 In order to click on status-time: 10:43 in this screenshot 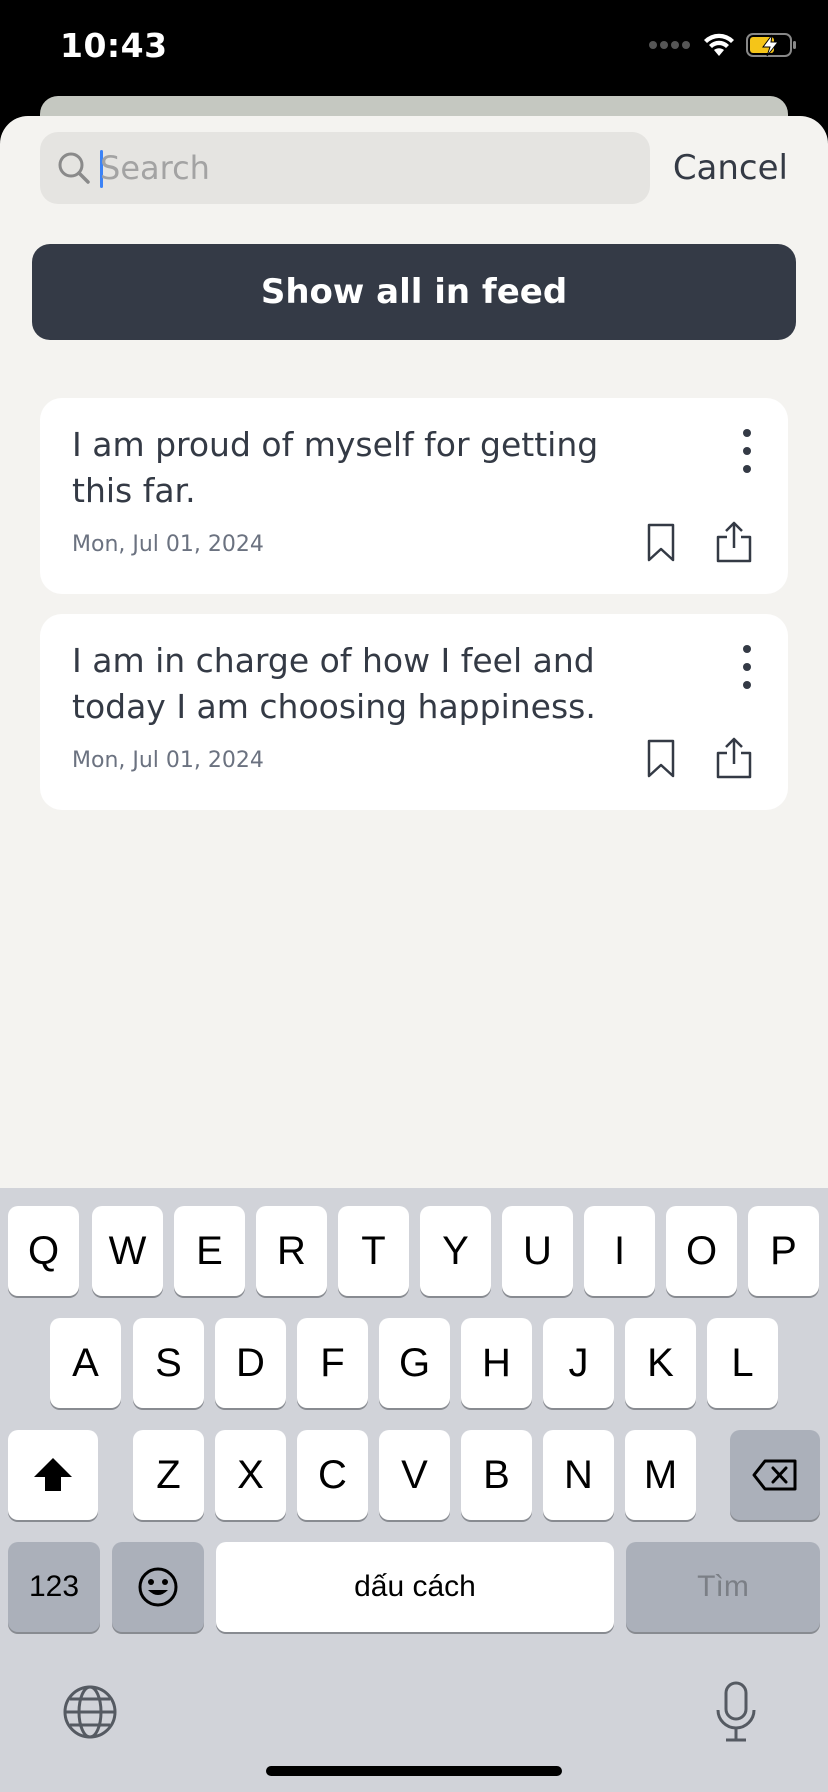, I will do `click(114, 45)`.